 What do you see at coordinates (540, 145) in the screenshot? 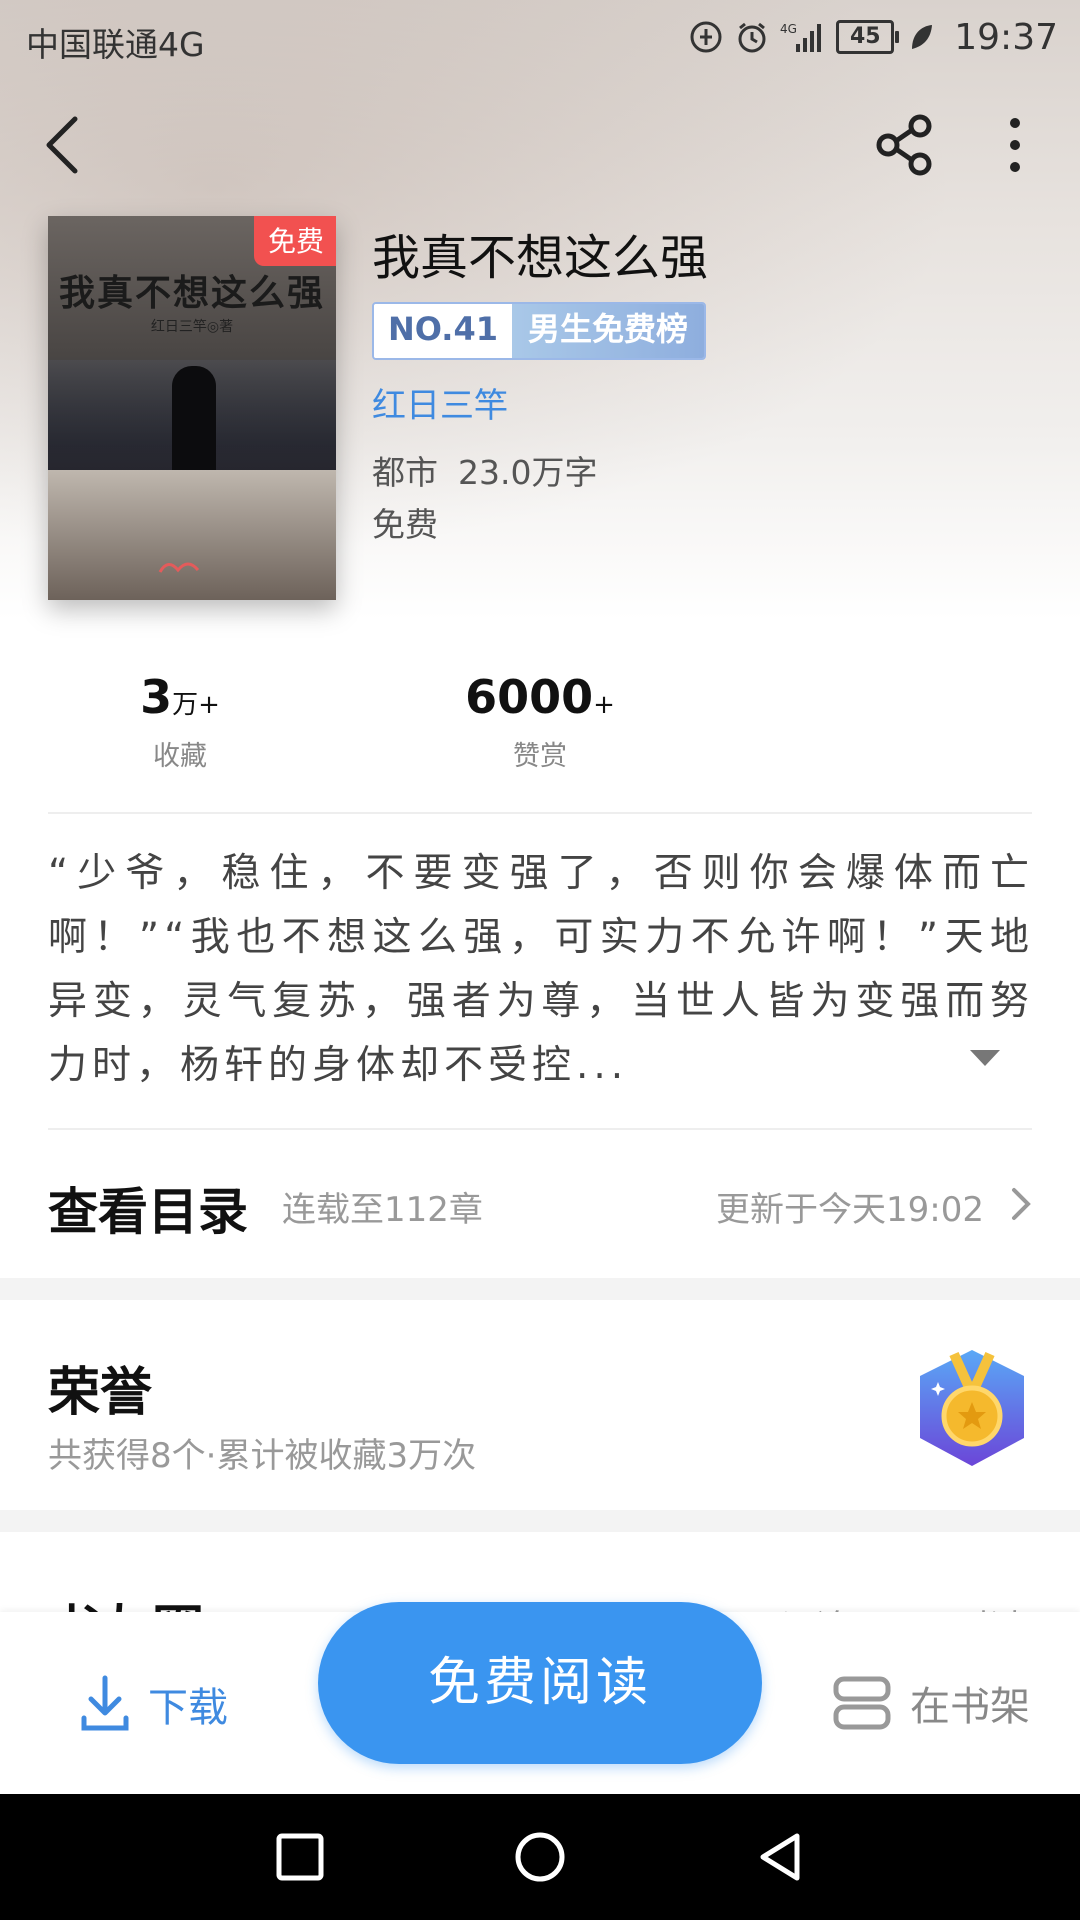
I see `top-nav` at bounding box center [540, 145].